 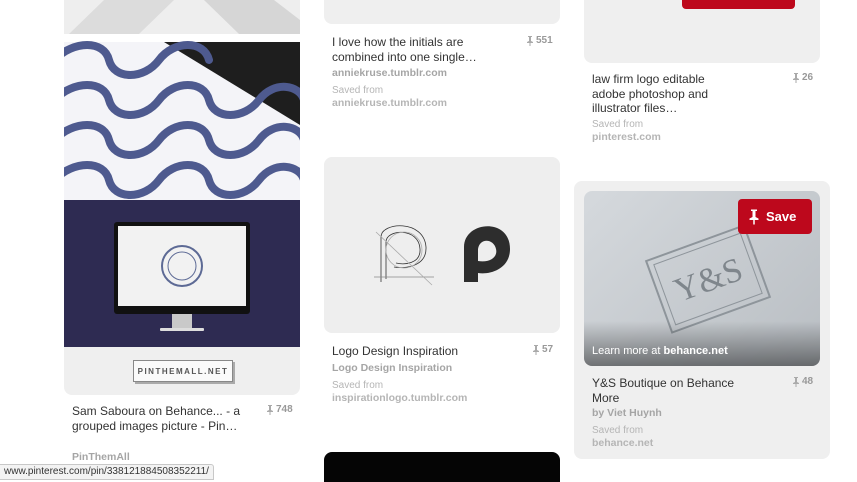 What do you see at coordinates (424, 351) in the screenshot?
I see `pin-title-logo-design: Logo Design Inspiration` at bounding box center [424, 351].